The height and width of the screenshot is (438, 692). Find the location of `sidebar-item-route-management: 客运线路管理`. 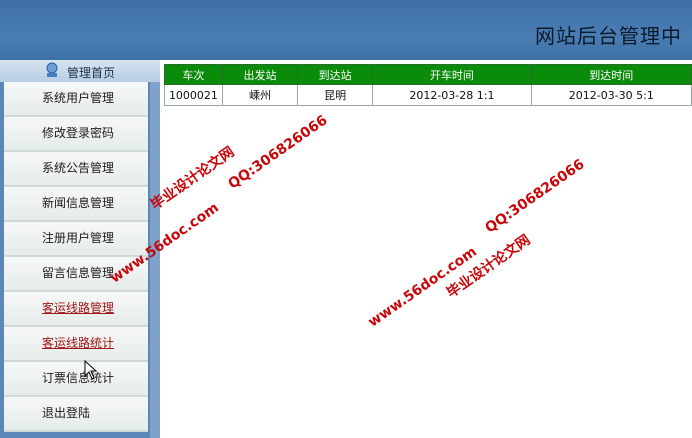

sidebar-item-route-management: 客运线路管理 is located at coordinates (76, 309).